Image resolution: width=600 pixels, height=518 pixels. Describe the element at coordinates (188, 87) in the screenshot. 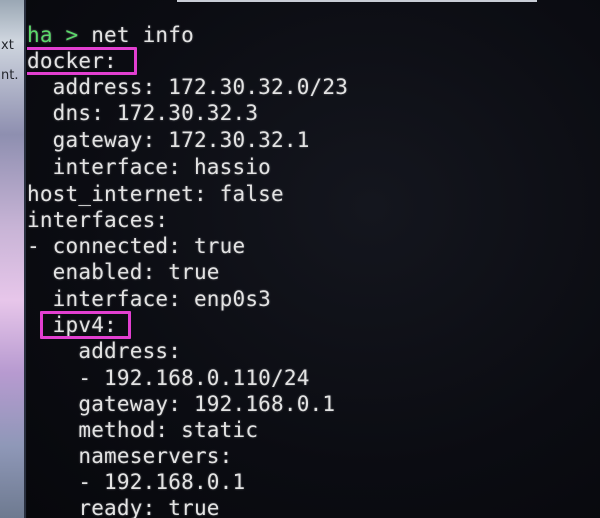

I see `output-line-docker-address: address: 172.30.32.0/23` at that location.